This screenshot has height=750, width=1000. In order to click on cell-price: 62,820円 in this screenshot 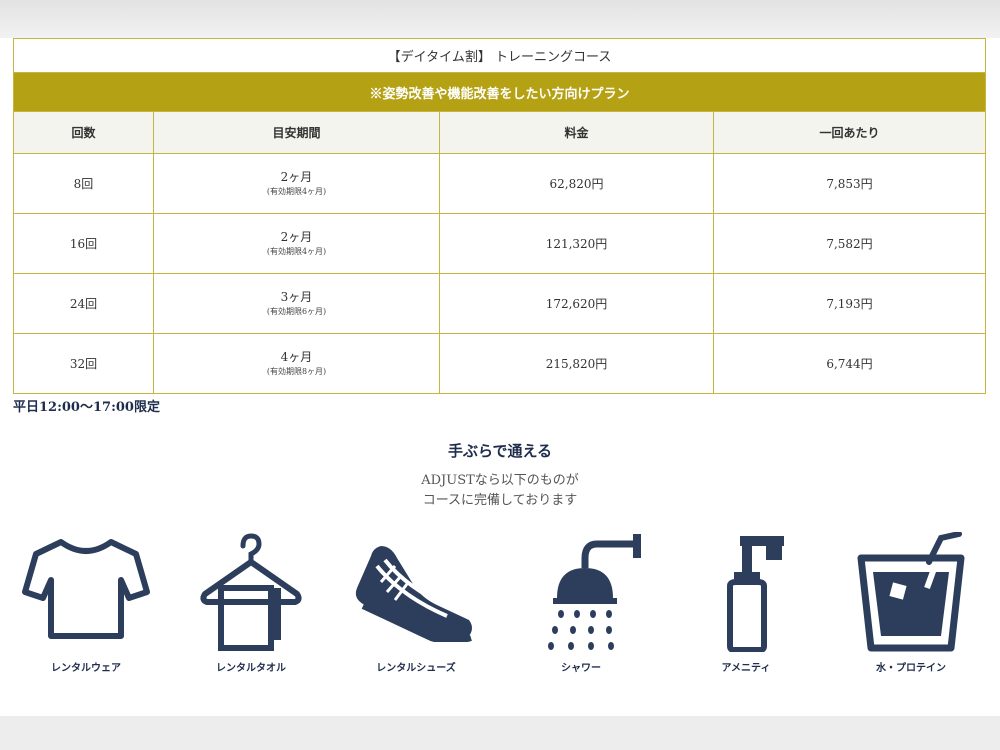, I will do `click(576, 183)`.